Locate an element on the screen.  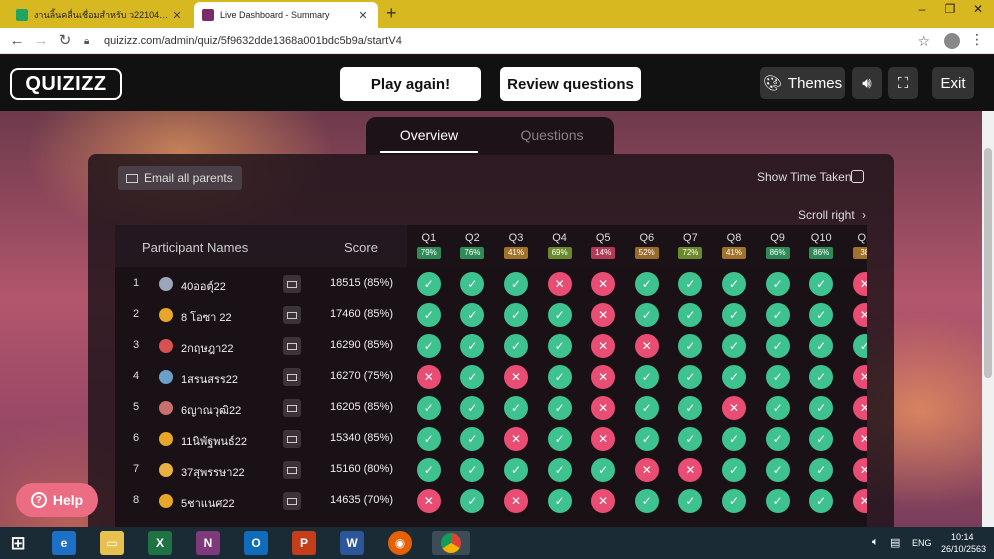
table-row: 7 37สุพรรษา22 15160 (80%) ✓ ✓ ✓ ✓ ✓ ✕ ✕ ✓ ✓ ✓ ✕ is located at coordinates (491, 470).